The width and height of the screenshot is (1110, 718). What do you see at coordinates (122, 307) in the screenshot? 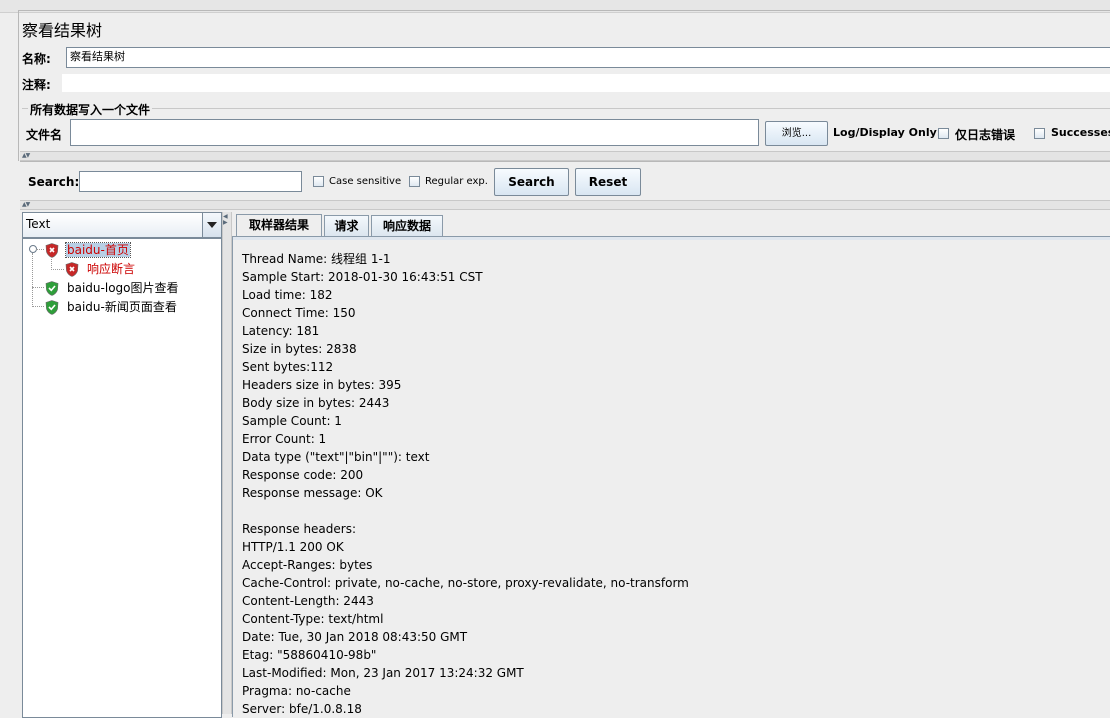
I see `tree-item-label: baidu-新闻页面查看` at bounding box center [122, 307].